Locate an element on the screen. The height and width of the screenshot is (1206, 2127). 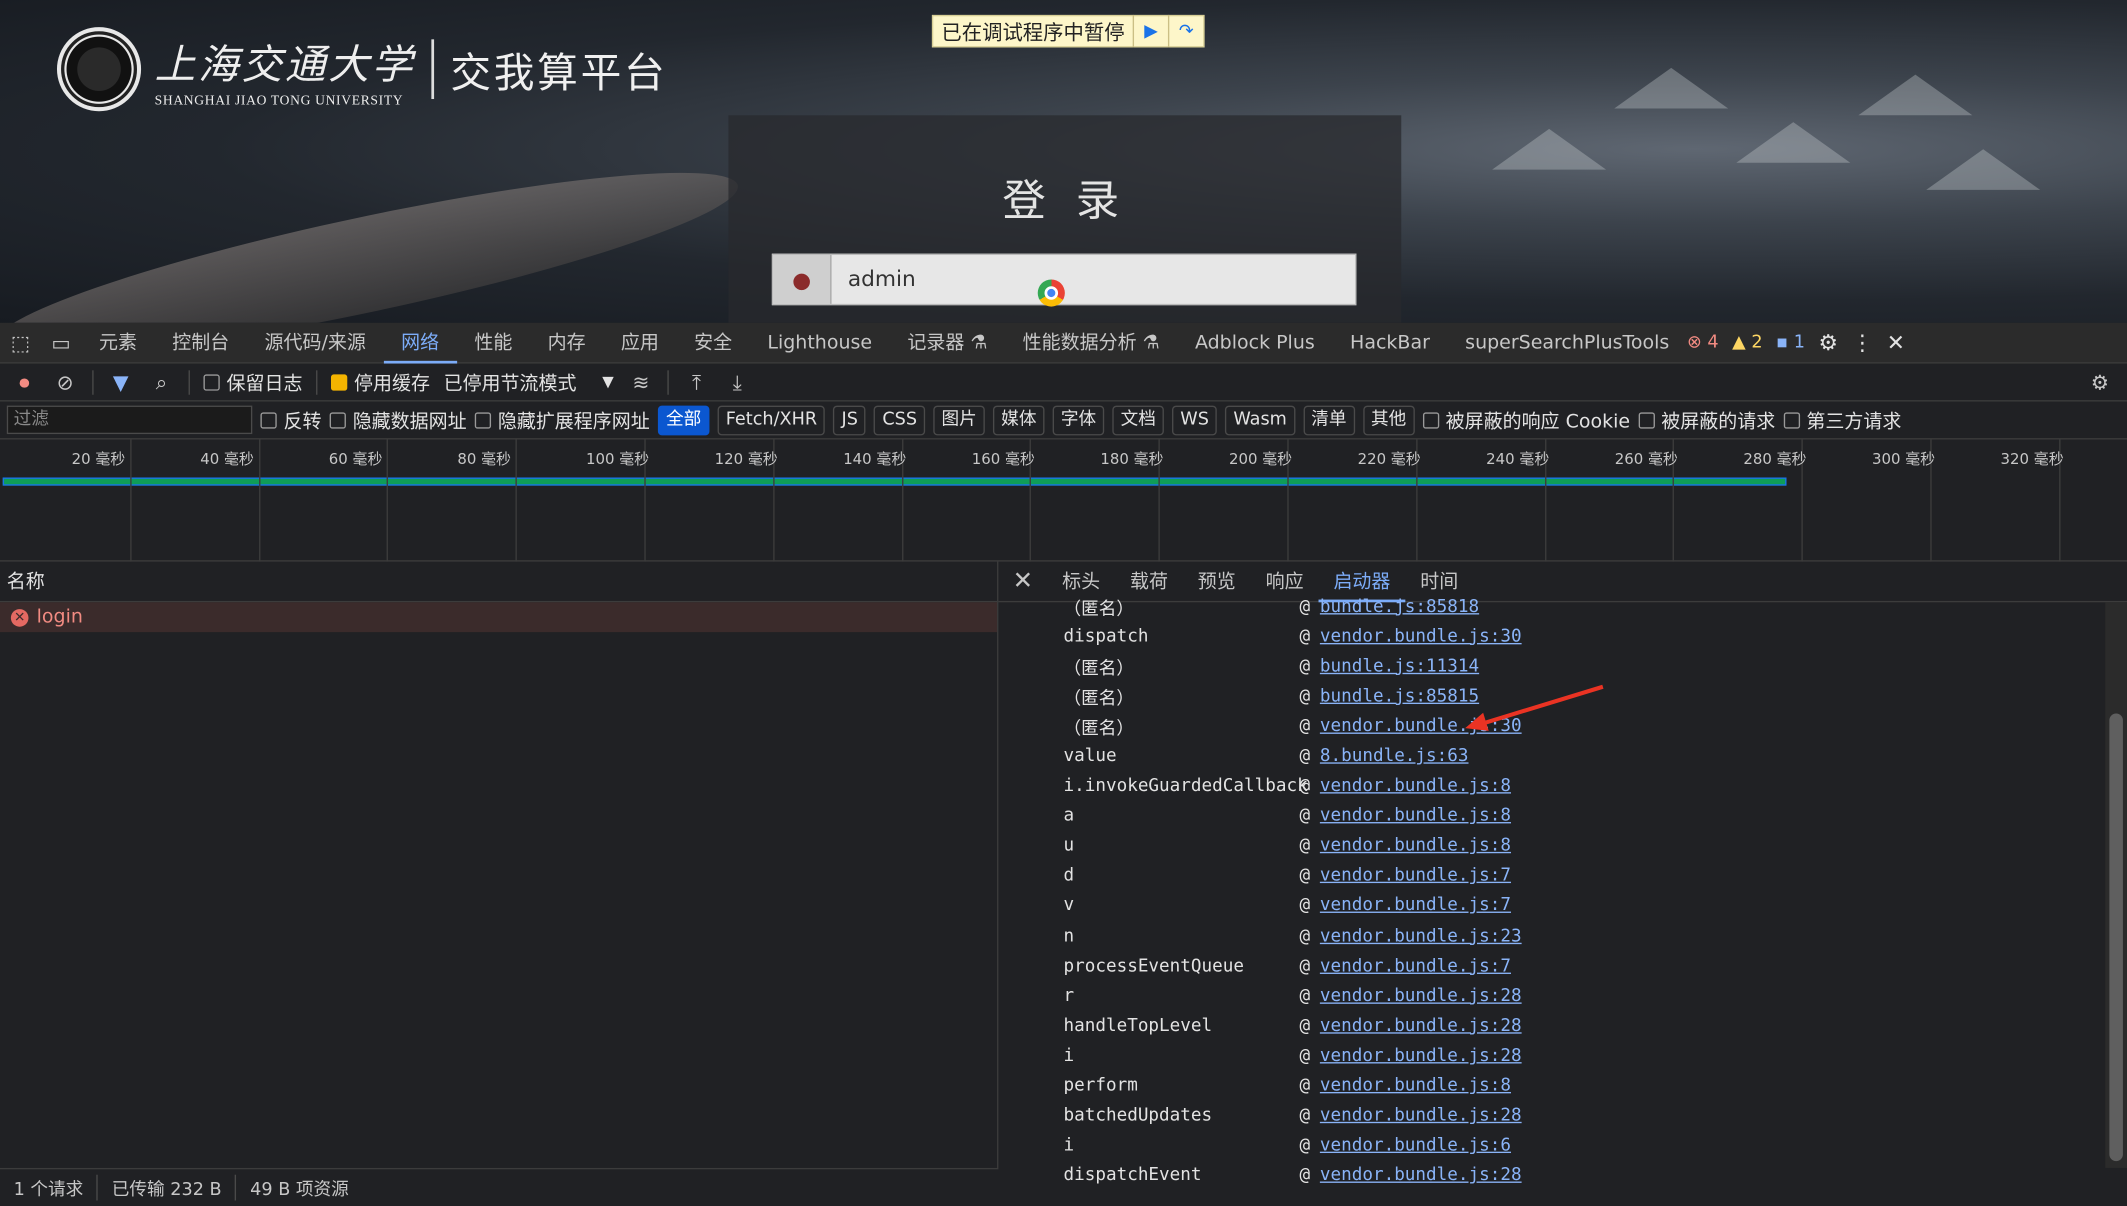
inspect-element-icon: ⬚ is located at coordinates (20, 342).